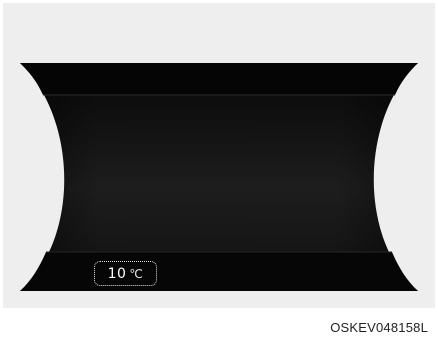 The width and height of the screenshot is (438, 342). I want to click on figure-code: OSKEV048158L, so click(379, 327).